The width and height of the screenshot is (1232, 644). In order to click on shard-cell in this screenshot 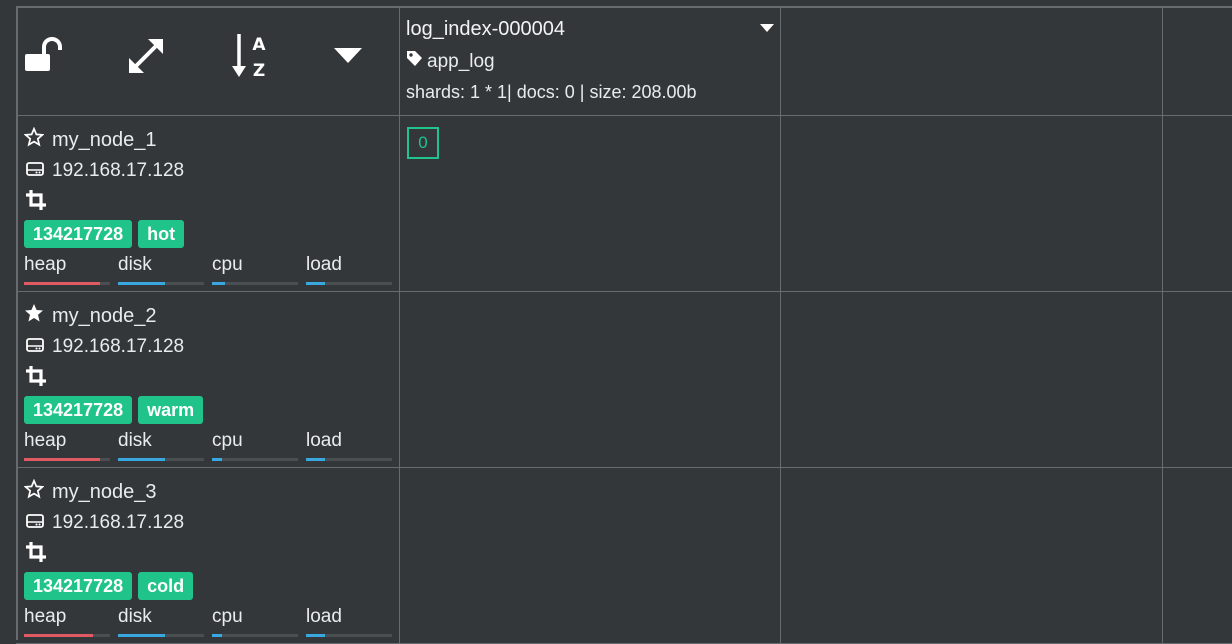, I will do `click(590, 380)`.